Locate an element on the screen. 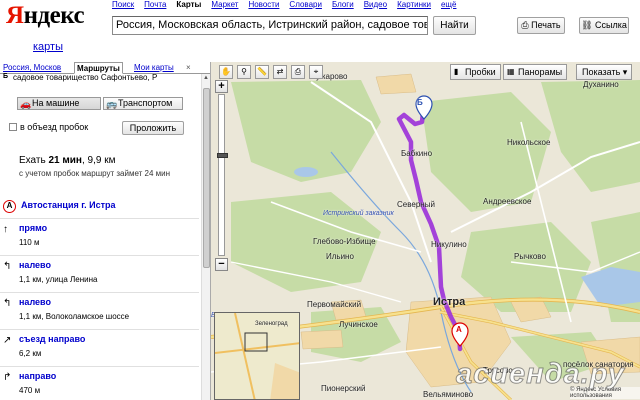 The width and height of the screenshot is (640, 400). marker-a-label: А is located at coordinates (459, 329).